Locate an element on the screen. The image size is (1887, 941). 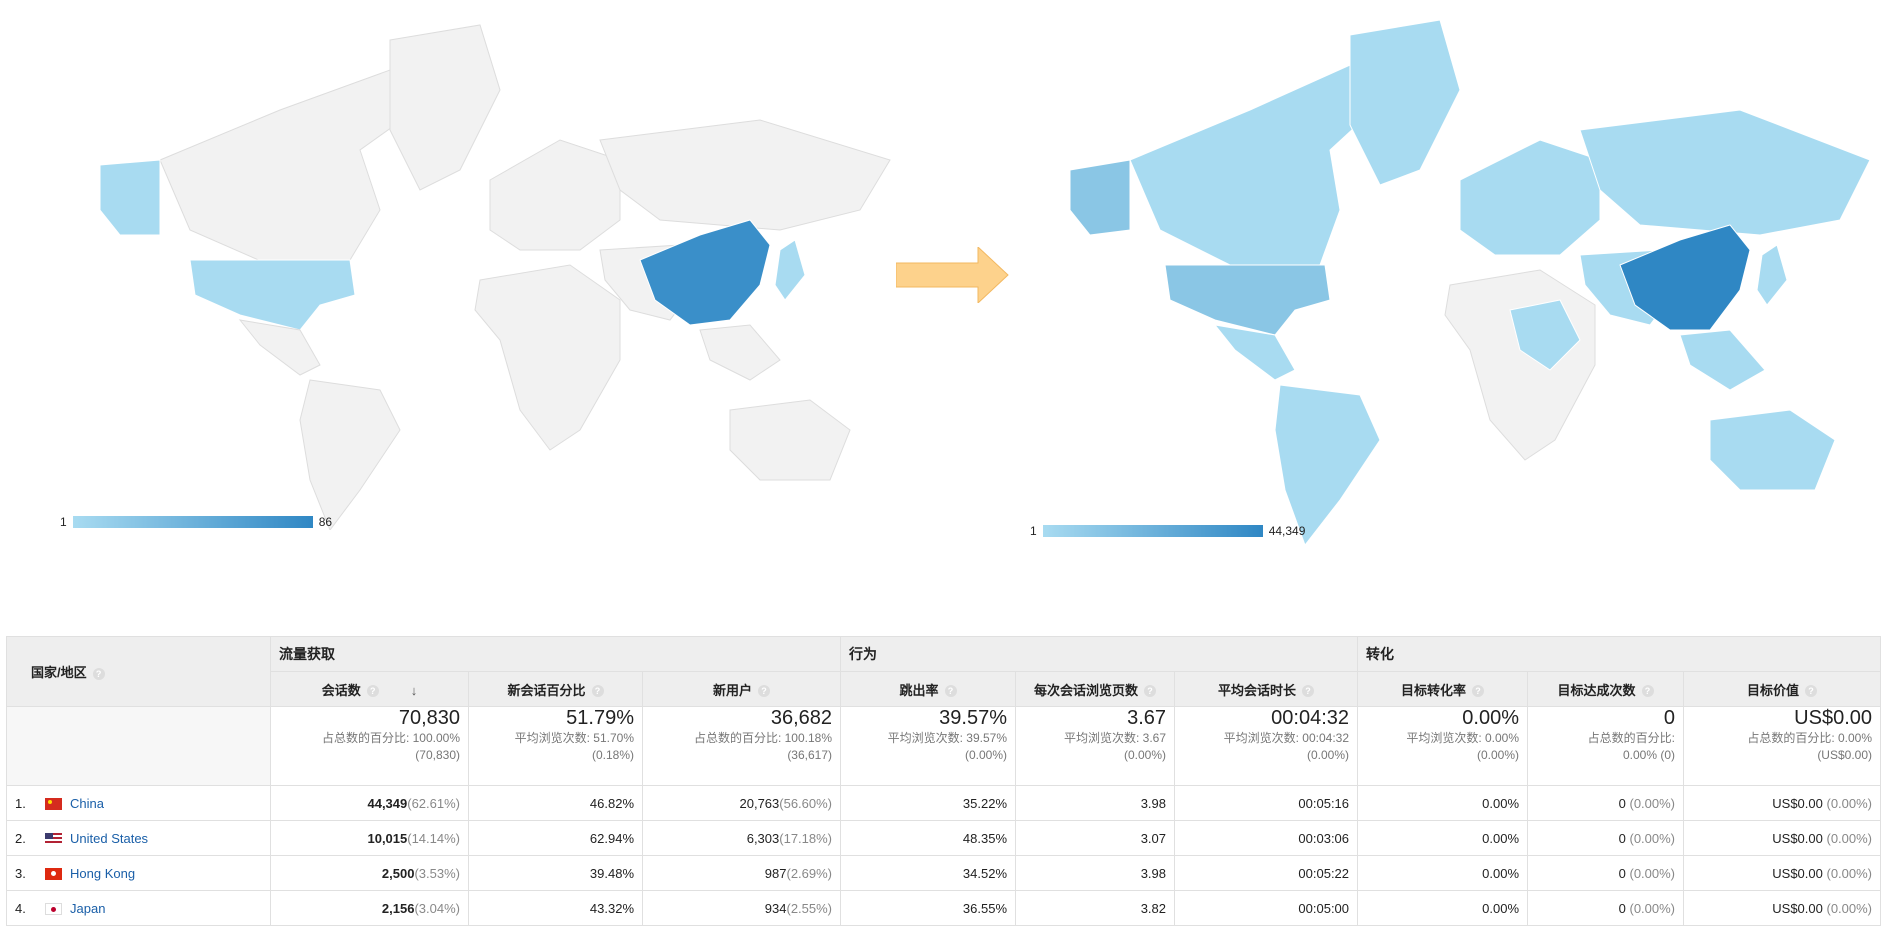
col-avg-duration: 平均会话时长? is located at coordinates (1266, 689).